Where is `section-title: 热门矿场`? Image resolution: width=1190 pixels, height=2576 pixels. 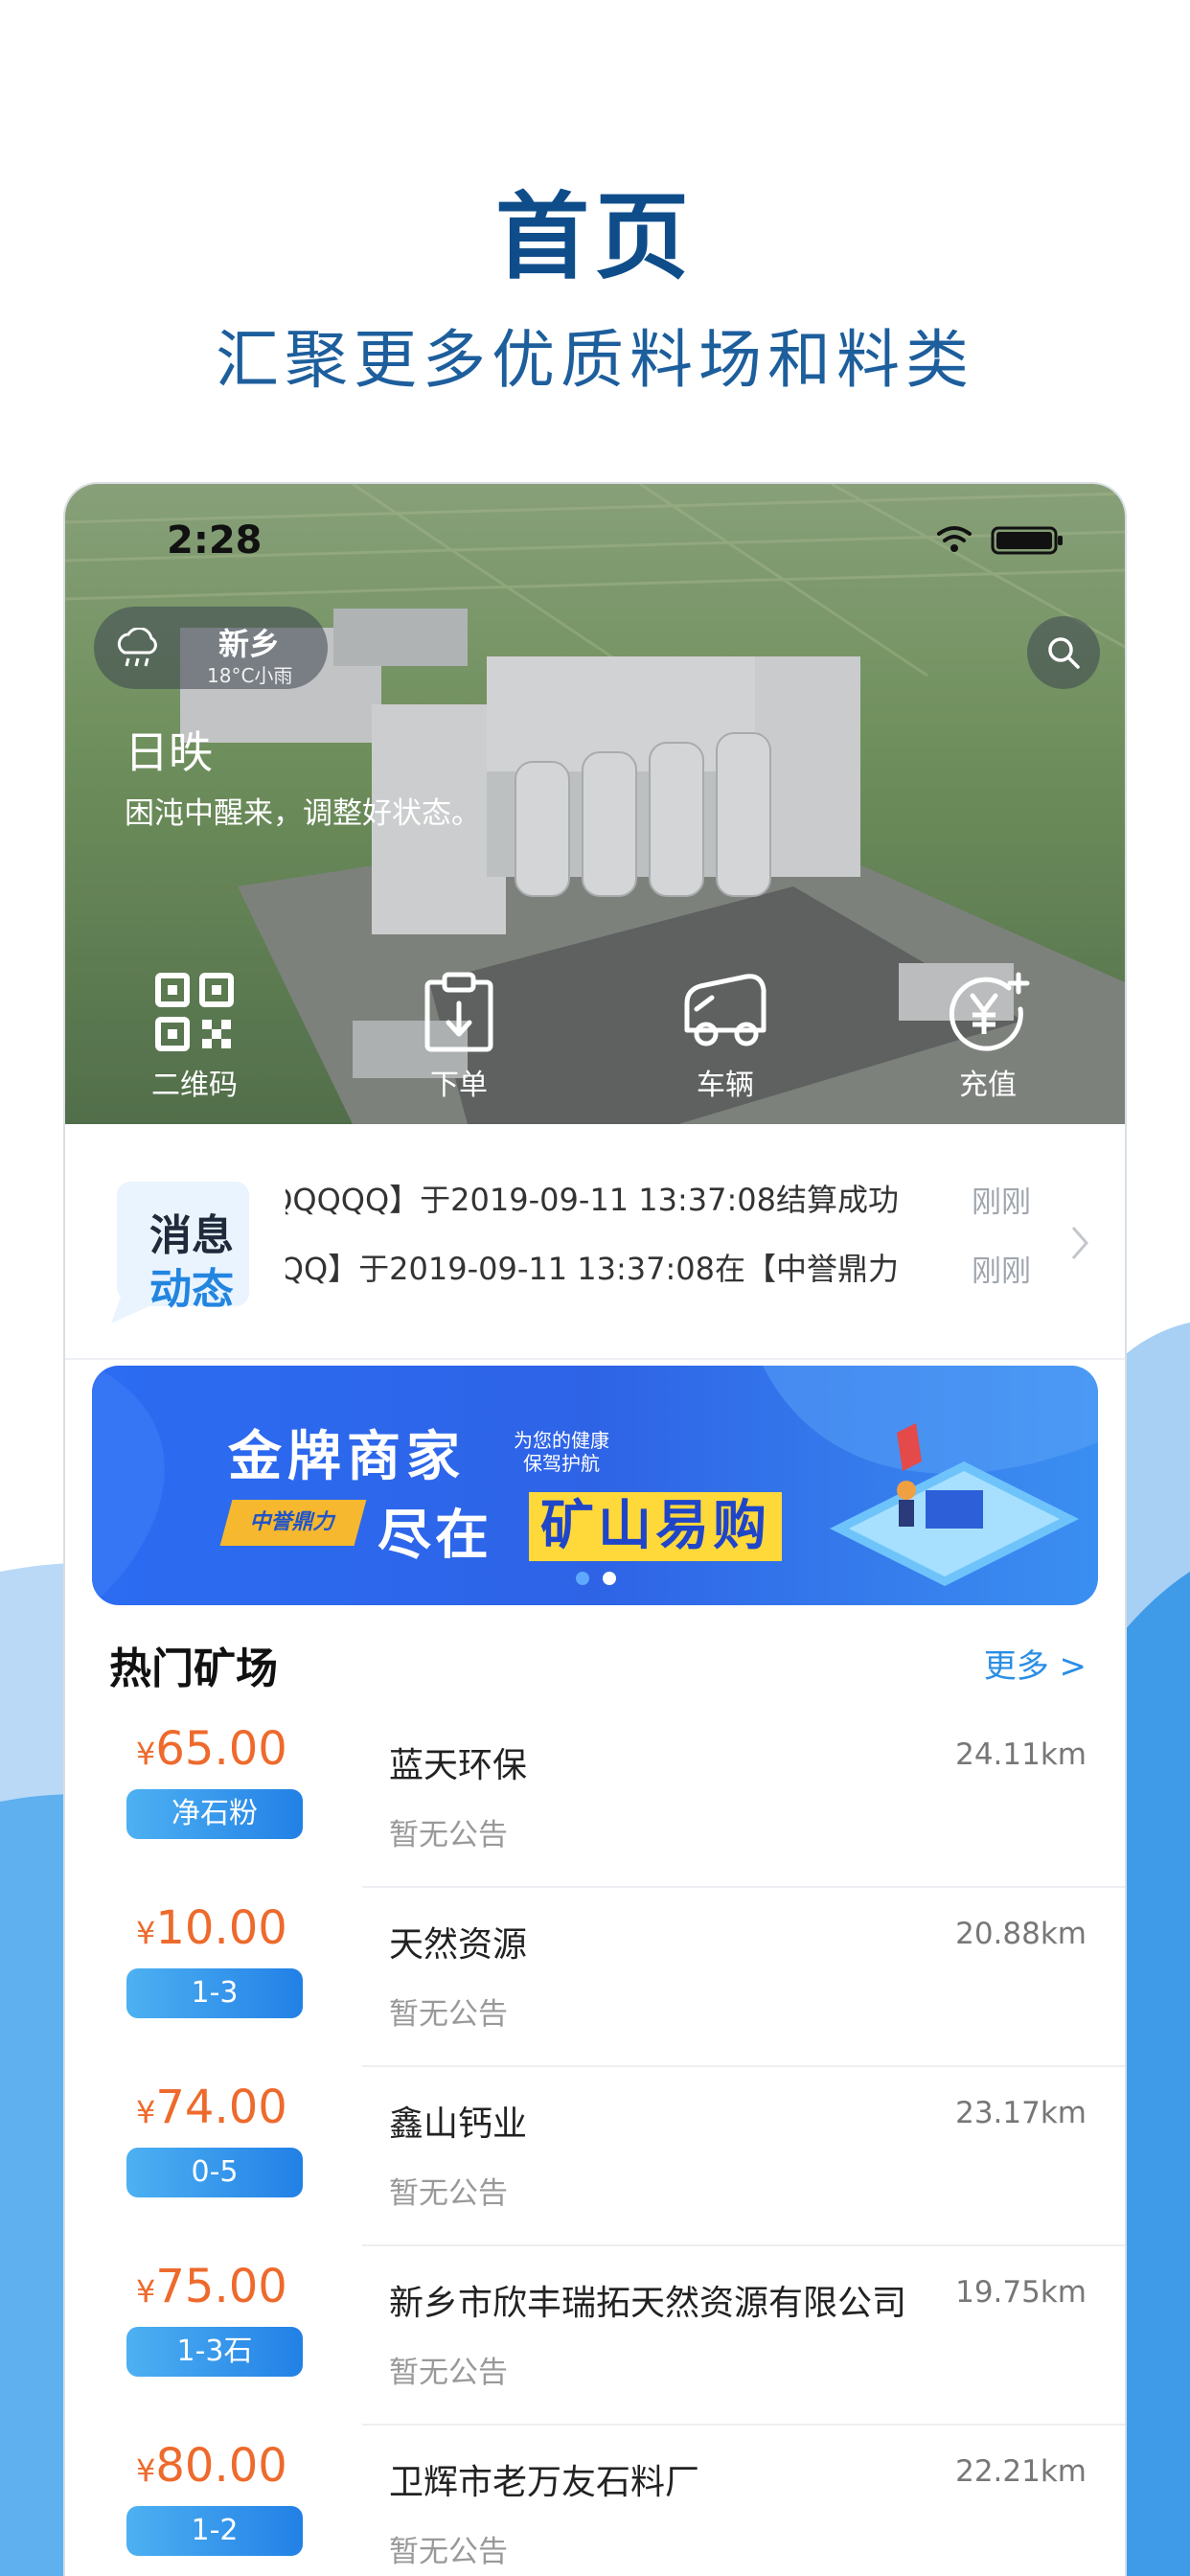
section-title: 热门矿场 is located at coordinates (194, 1668).